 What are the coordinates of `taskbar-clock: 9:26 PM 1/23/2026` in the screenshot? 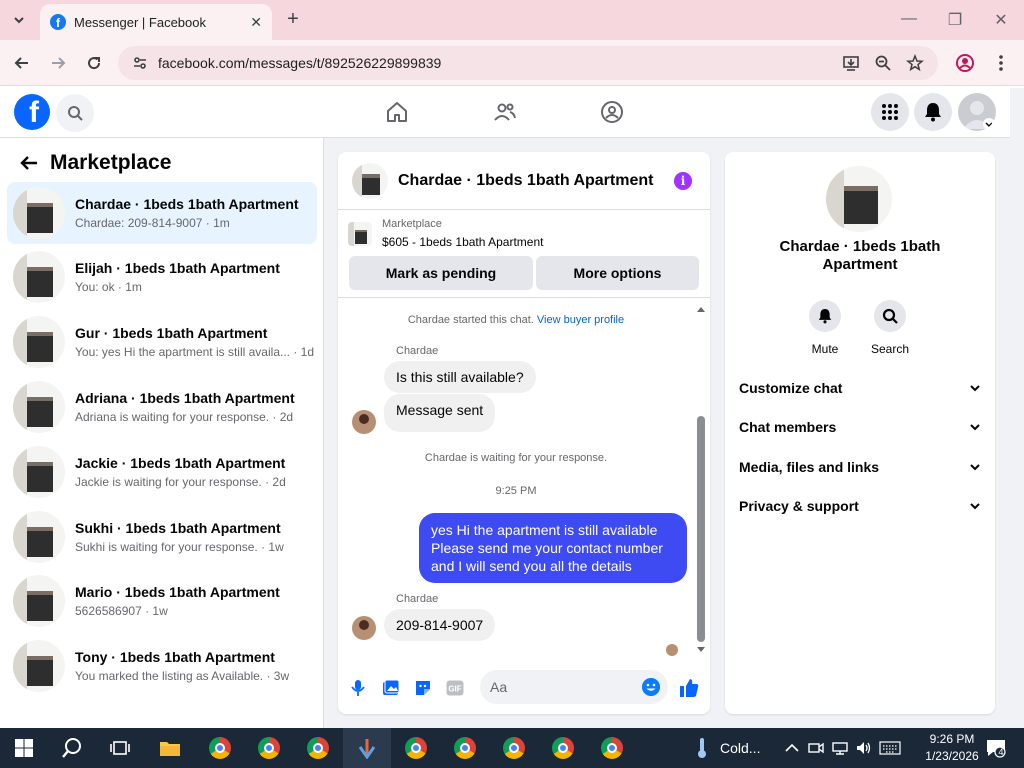 It's located at (952, 748).